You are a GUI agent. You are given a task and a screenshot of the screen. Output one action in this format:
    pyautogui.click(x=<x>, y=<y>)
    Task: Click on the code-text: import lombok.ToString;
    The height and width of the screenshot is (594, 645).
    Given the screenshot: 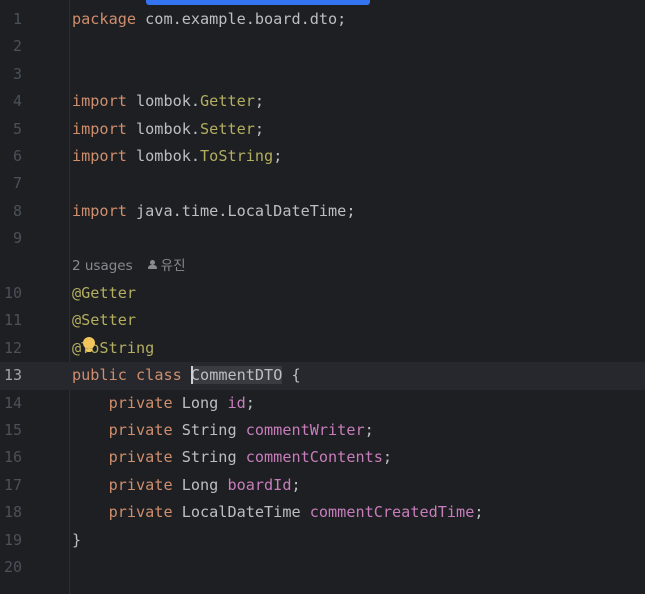 What is the action you would take?
    pyautogui.click(x=177, y=156)
    